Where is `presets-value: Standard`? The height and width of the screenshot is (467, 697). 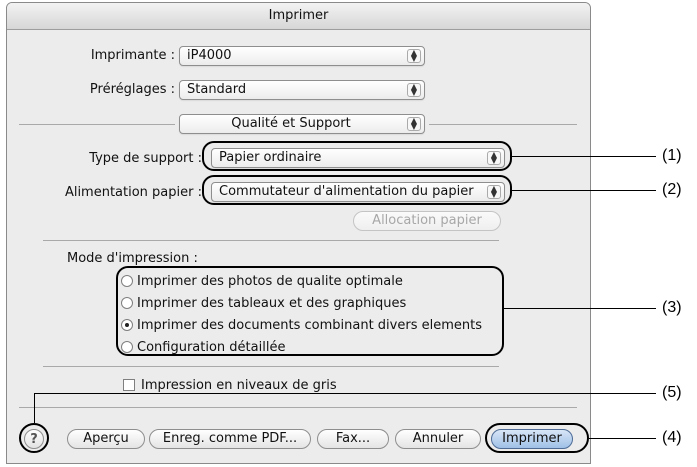 presets-value: Standard is located at coordinates (217, 89).